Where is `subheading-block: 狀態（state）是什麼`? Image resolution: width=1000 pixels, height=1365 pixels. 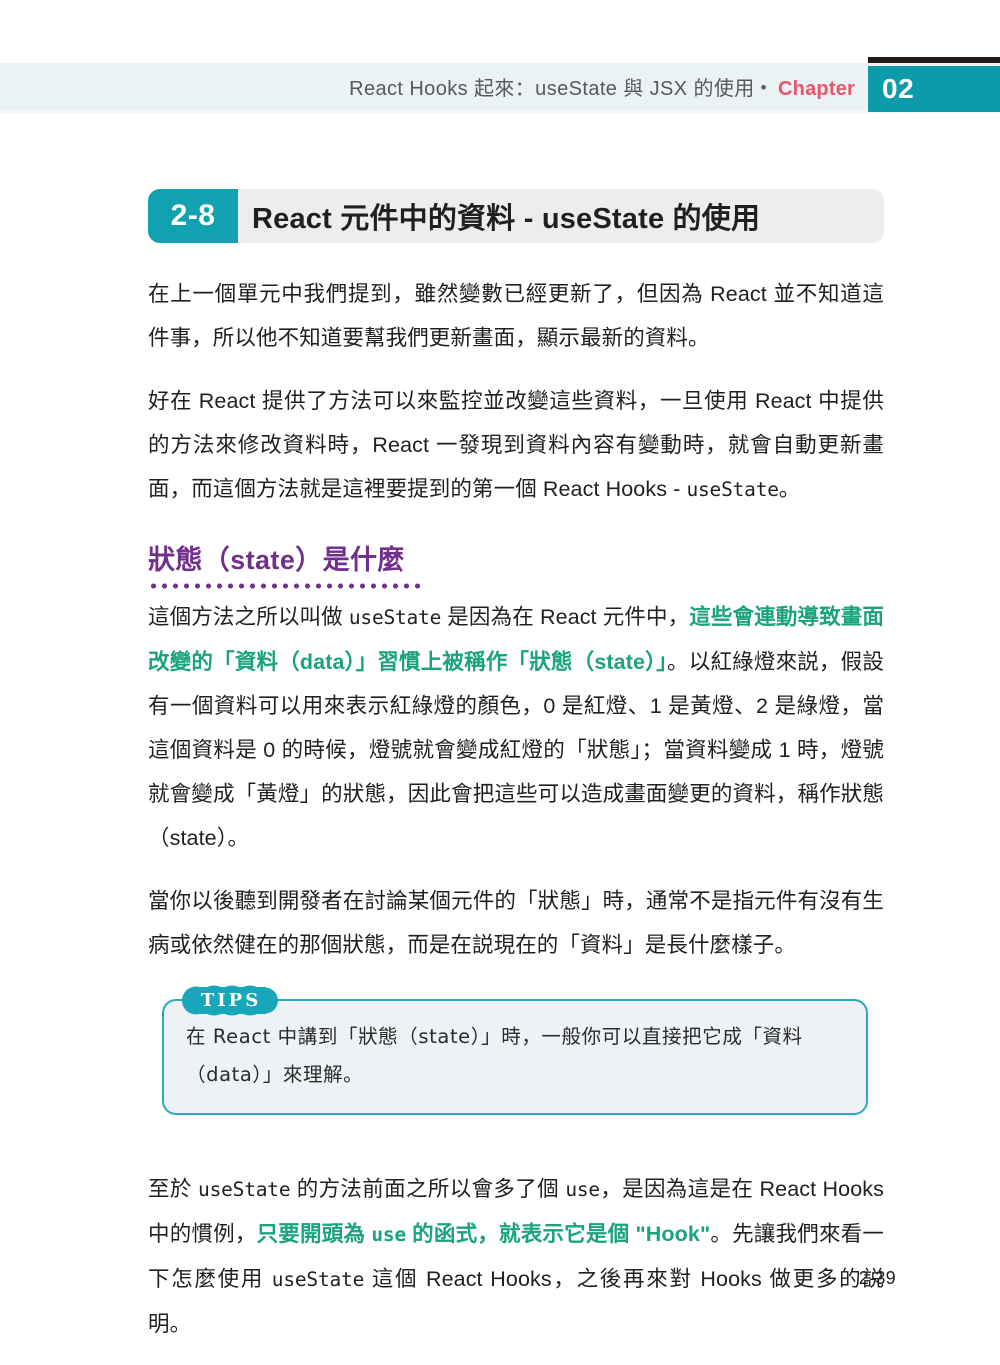 subheading-block: 狀態（state）是什麼 is located at coordinates (298, 565).